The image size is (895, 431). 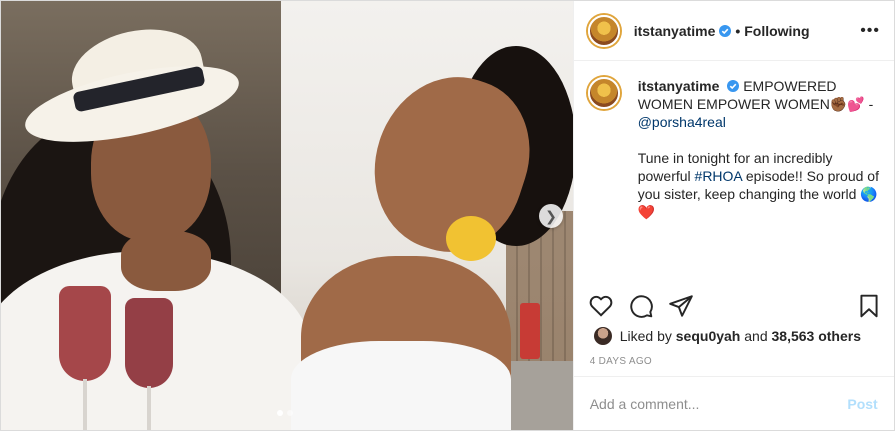 What do you see at coordinates (471, 238) in the screenshot?
I see `yellow-earring` at bounding box center [471, 238].